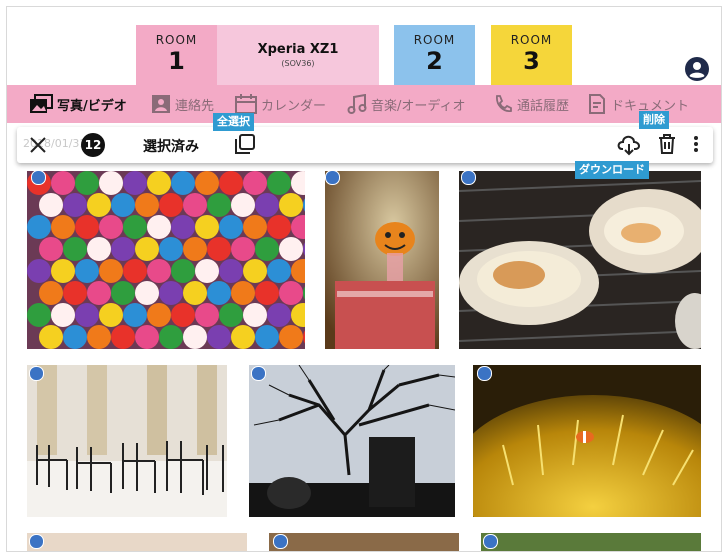  I want to click on tab-label: 通話履歴, so click(543, 106).